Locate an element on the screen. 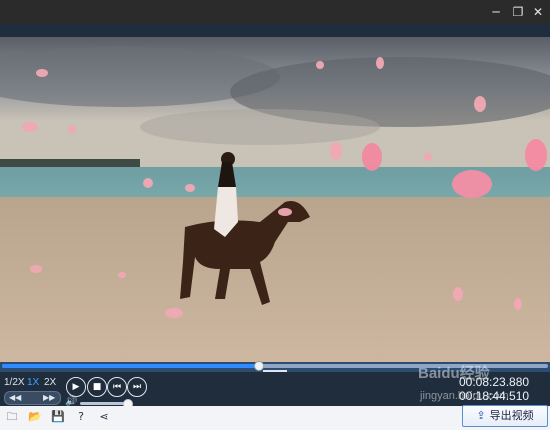 The width and height of the screenshot is (550, 430). next-icon: ⏭ is located at coordinates (137, 387).